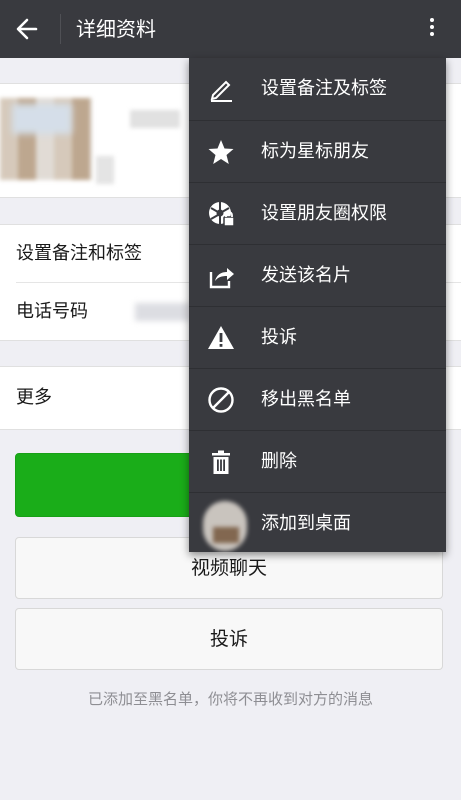 The image size is (461, 800). I want to click on phone-label: 电话号码, so click(52, 311).